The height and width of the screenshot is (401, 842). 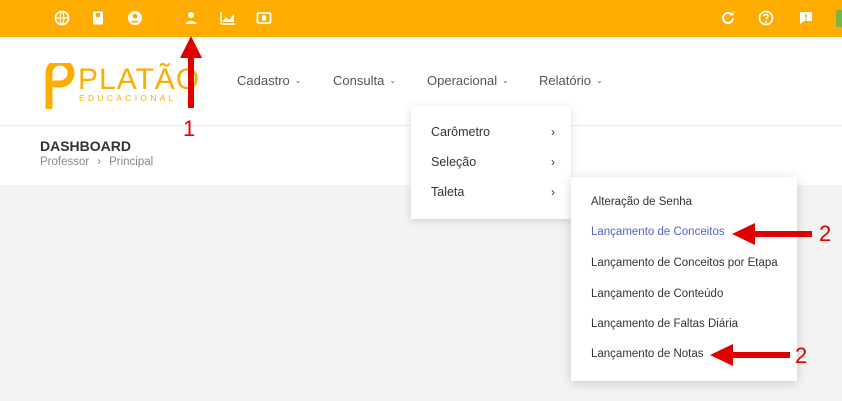 I want to click on operacional-dropdown: Carômetro › Seleção › Taleta ›, so click(x=491, y=162).